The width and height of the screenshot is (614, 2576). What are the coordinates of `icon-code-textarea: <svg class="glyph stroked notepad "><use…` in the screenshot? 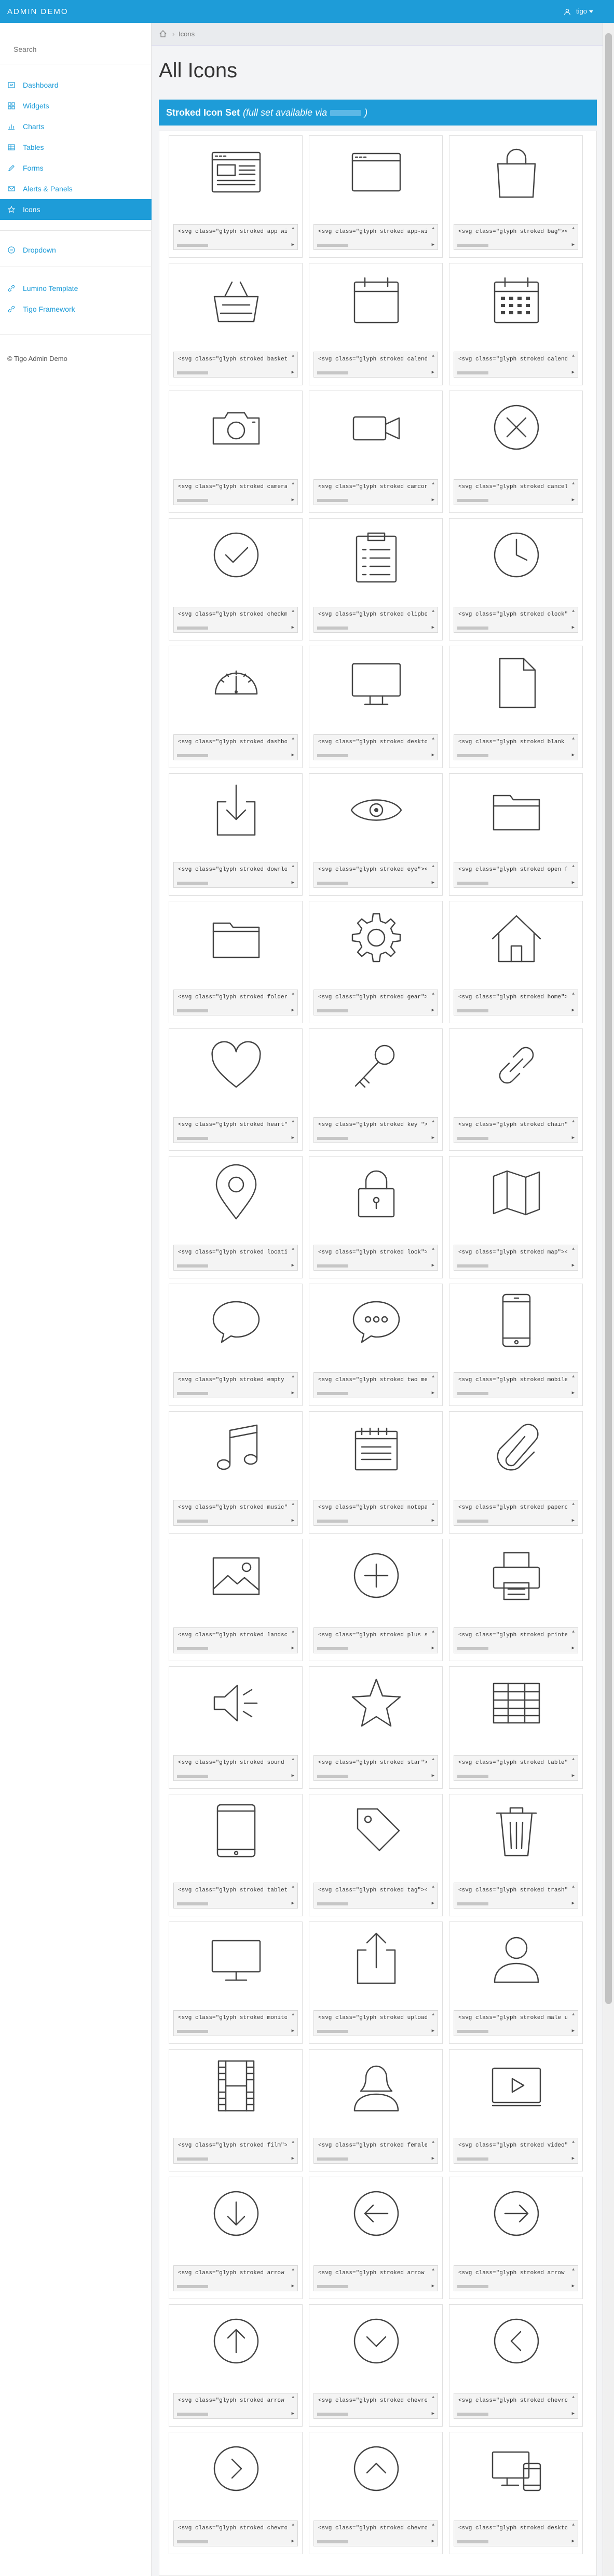 It's located at (376, 1513).